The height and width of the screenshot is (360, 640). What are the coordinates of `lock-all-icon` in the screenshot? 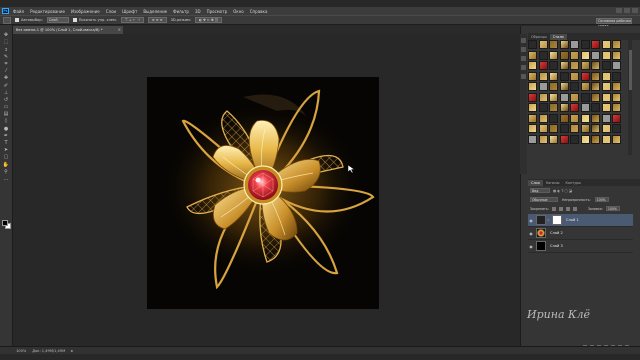 It's located at (574, 208).